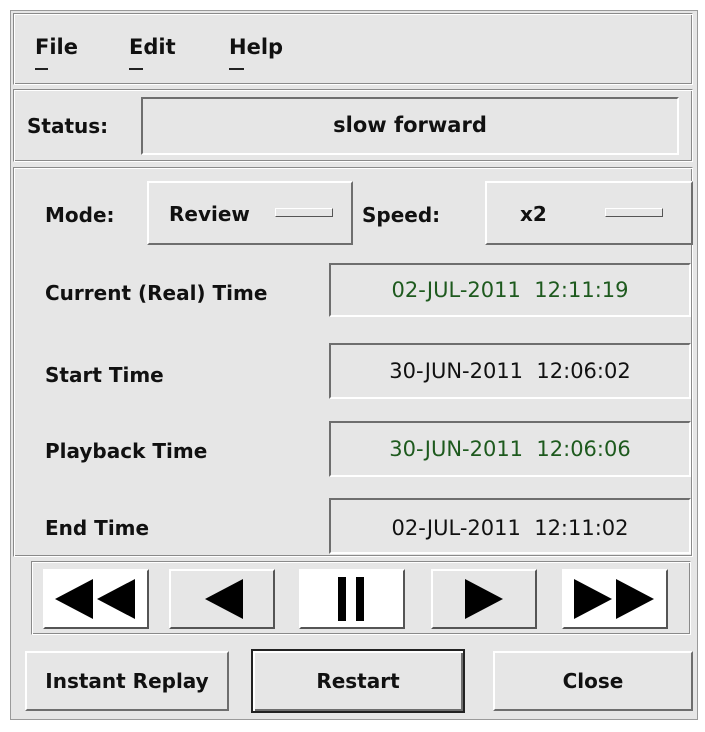  I want to click on playback-time-field: 30-JUN-2011 12:06:06, so click(510, 449).